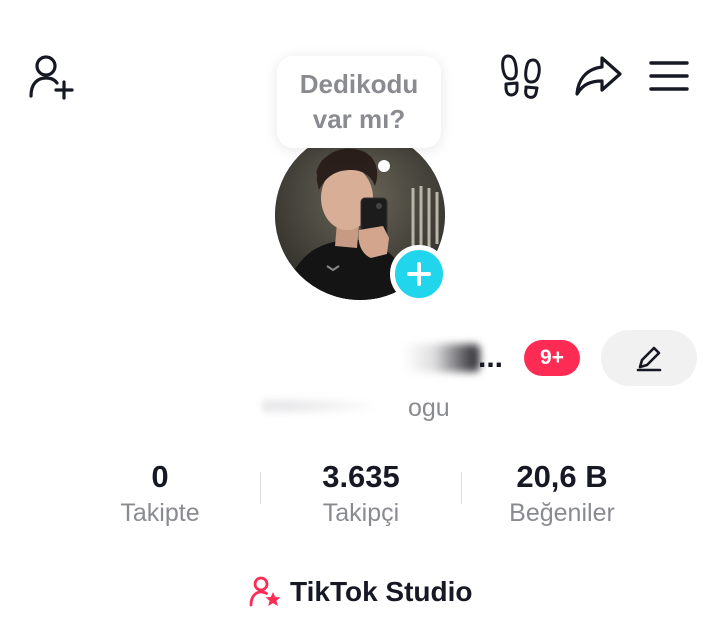  What do you see at coordinates (359, 84) in the screenshot?
I see `bubble-line-1: Dedikodu` at bounding box center [359, 84].